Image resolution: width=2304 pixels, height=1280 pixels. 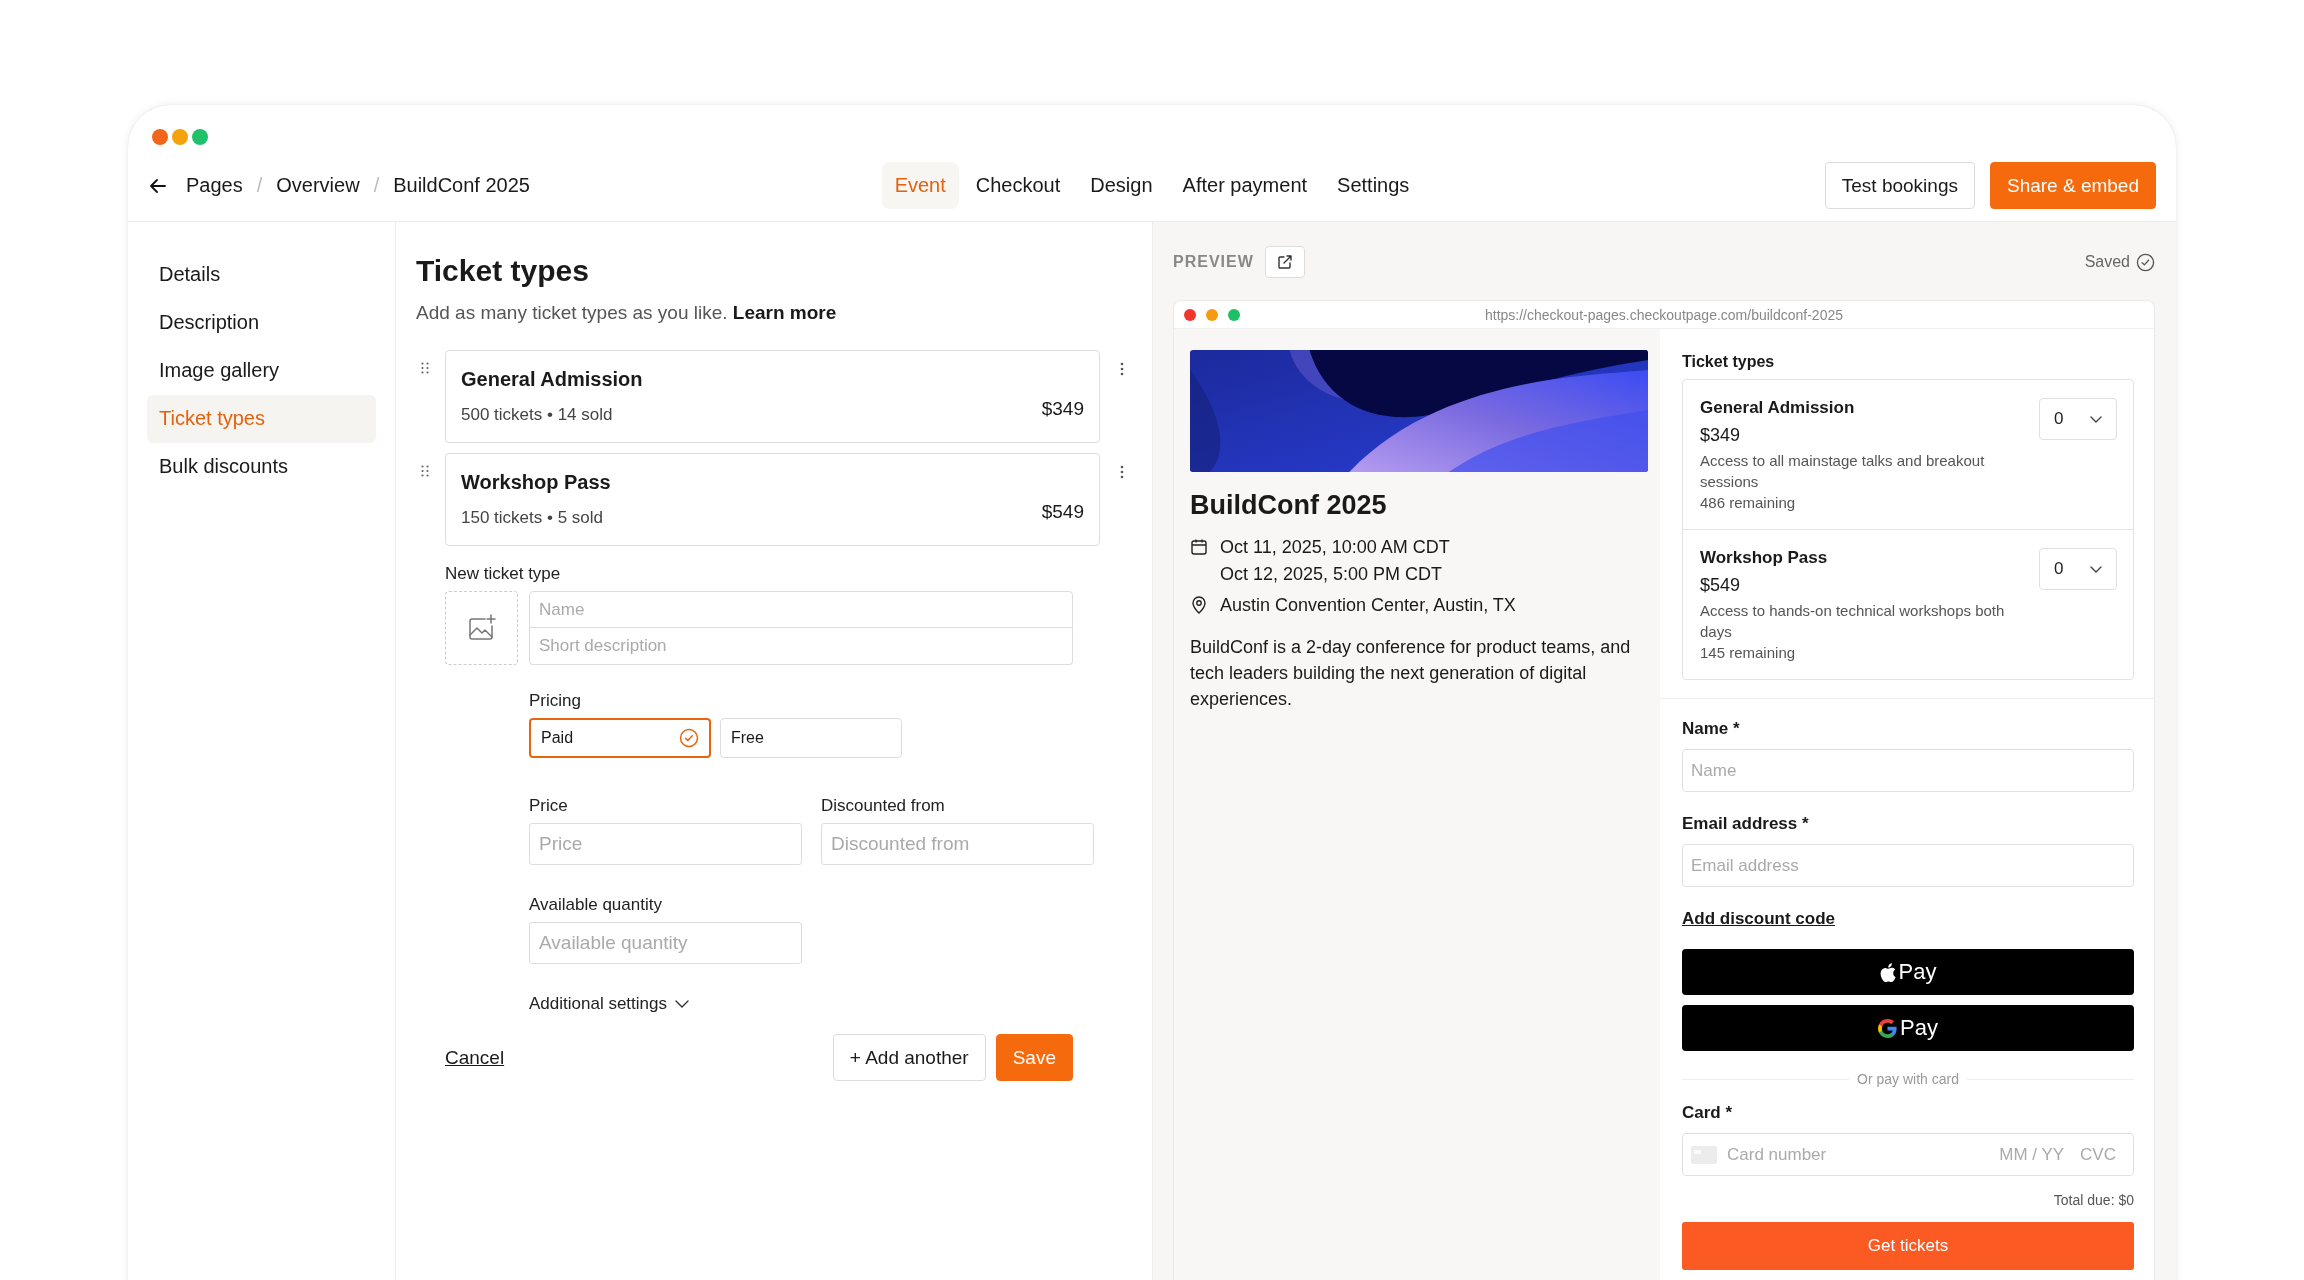 What do you see at coordinates (1746, 824) in the screenshot?
I see `field-label: Email address *` at bounding box center [1746, 824].